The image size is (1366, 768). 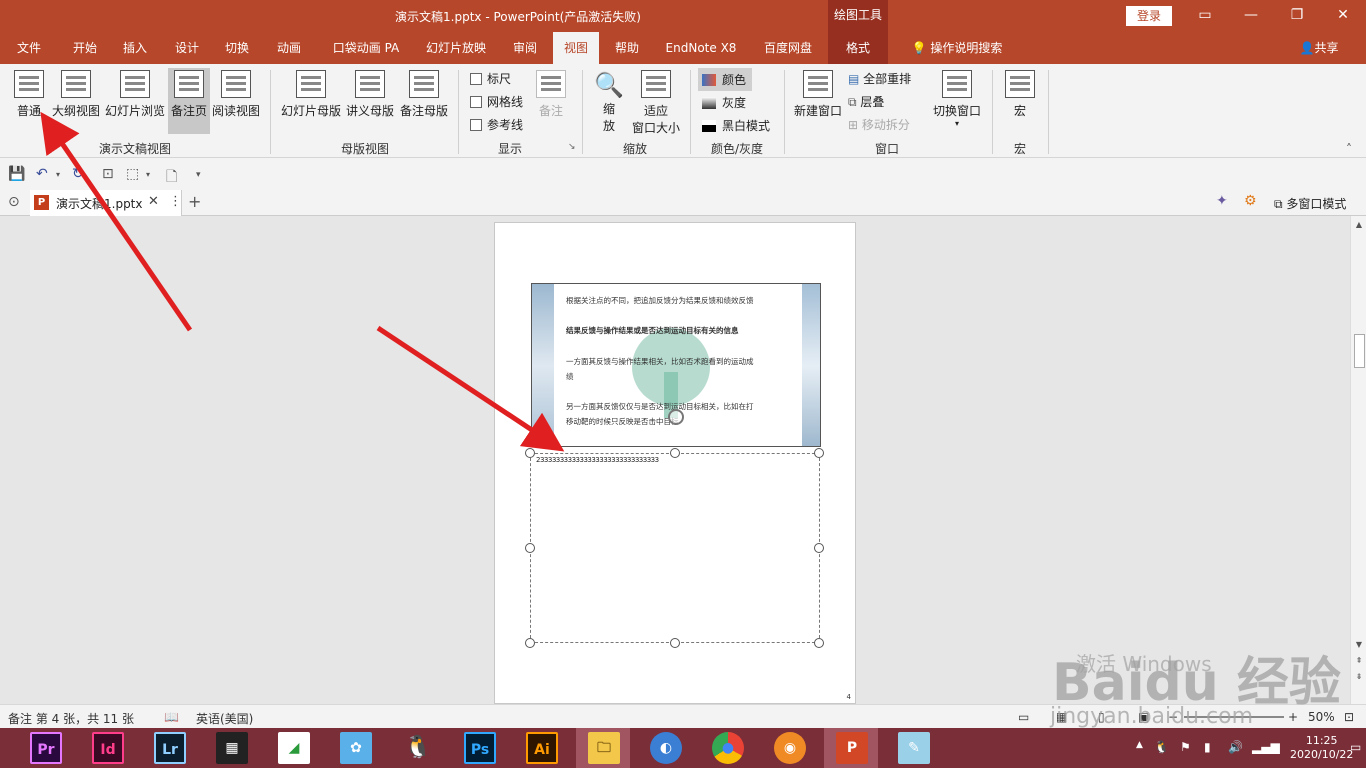 I want to click on macros-button: 宏, so click(x=1020, y=94).